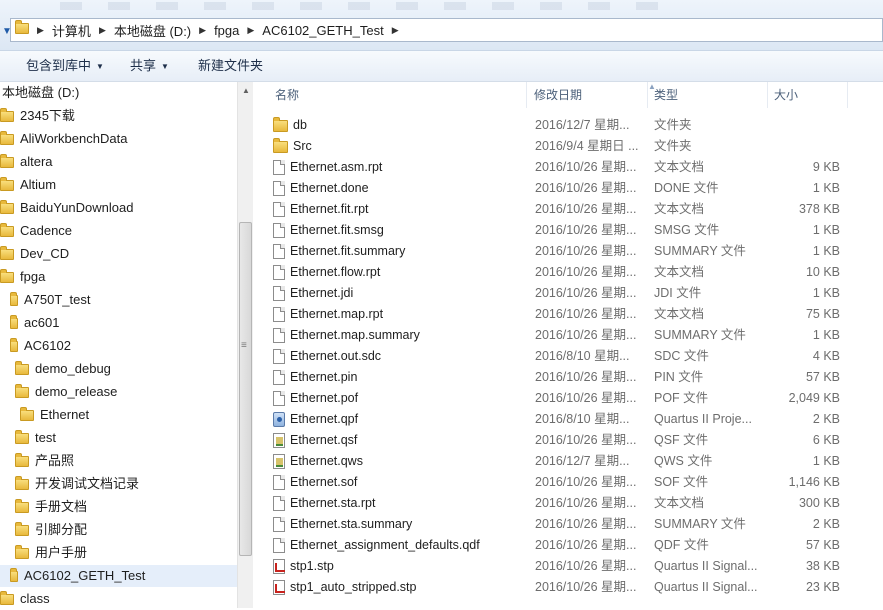 This screenshot has height=610, width=883. Describe the element at coordinates (400, 209) in the screenshot. I see `file-name-cell: Ethernet.fit.rpt` at that location.